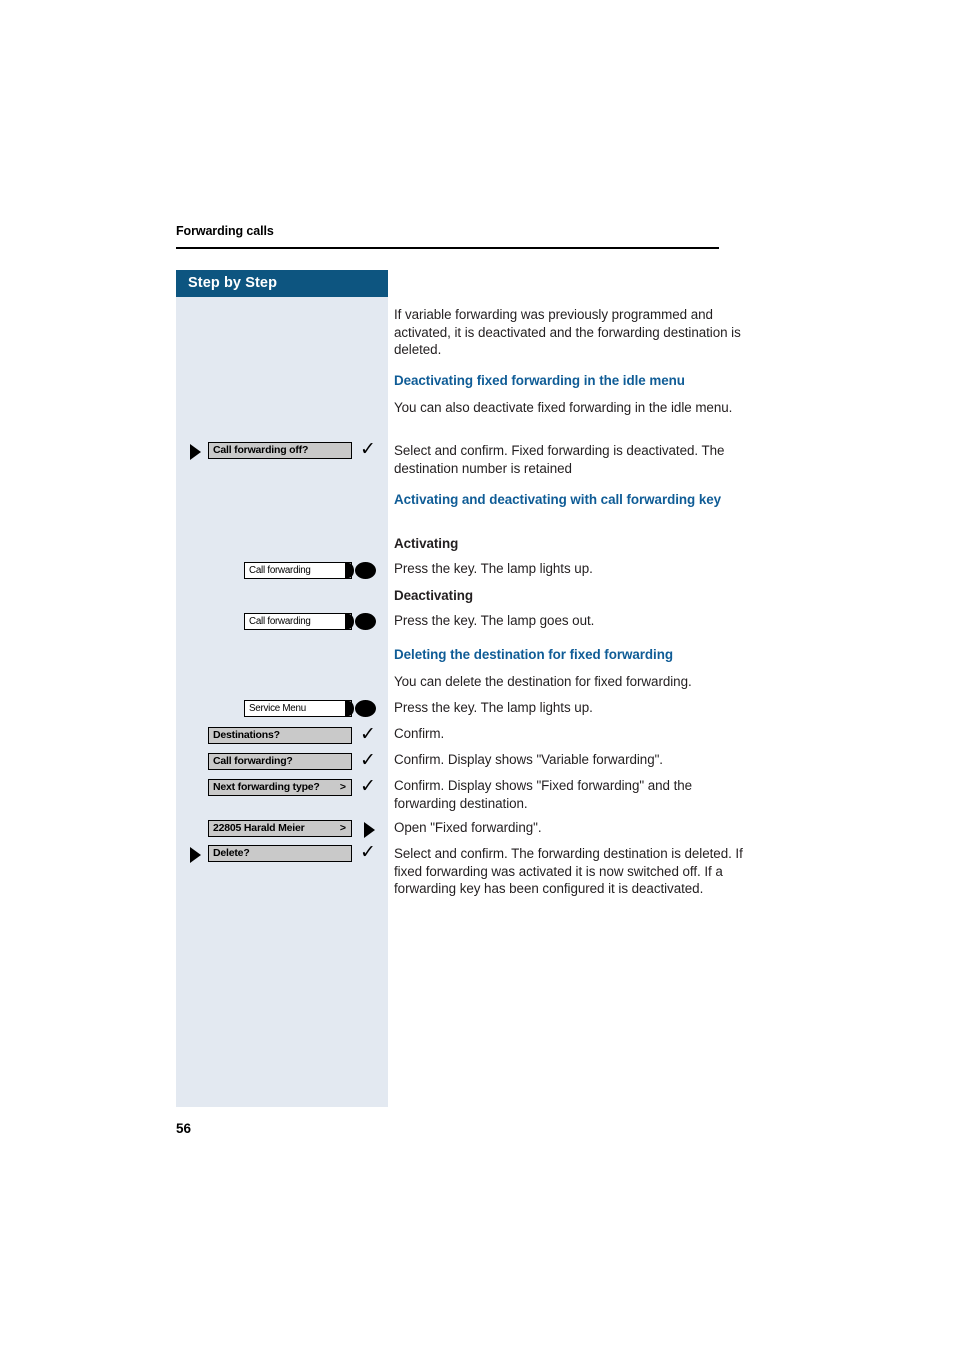 The image size is (954, 1351). Describe the element at coordinates (419, 733) in the screenshot. I see `paragraph-confirm: Confirm.` at that location.